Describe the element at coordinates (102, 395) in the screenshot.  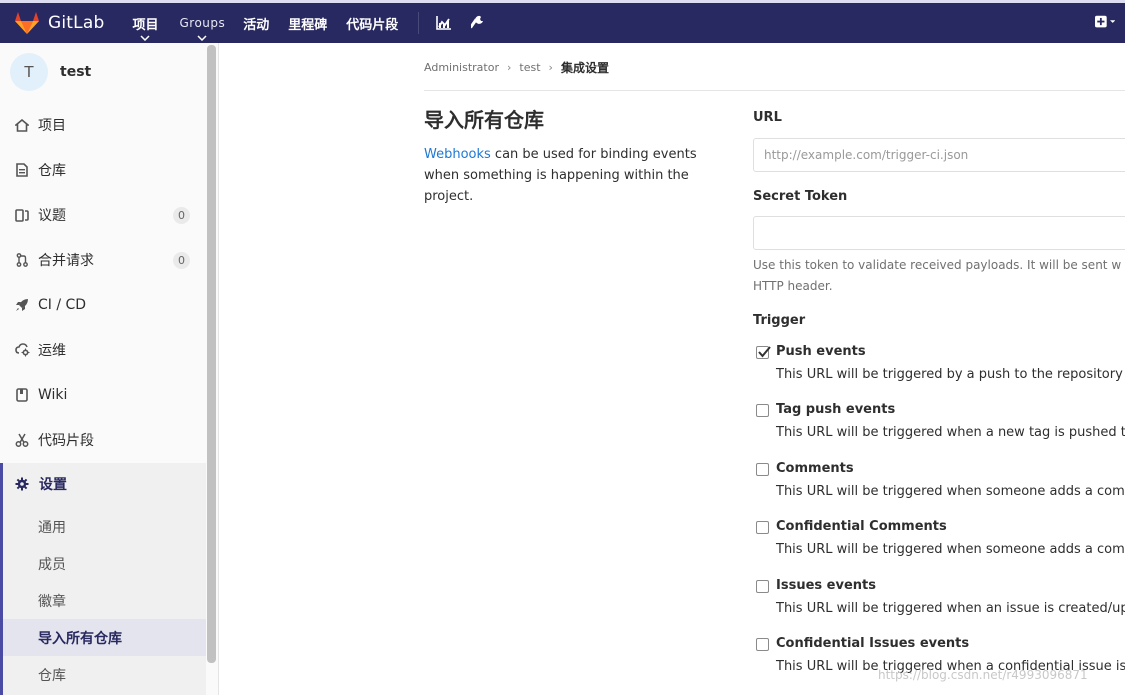
I see `sidebar-item-wiki: Wiki` at that location.